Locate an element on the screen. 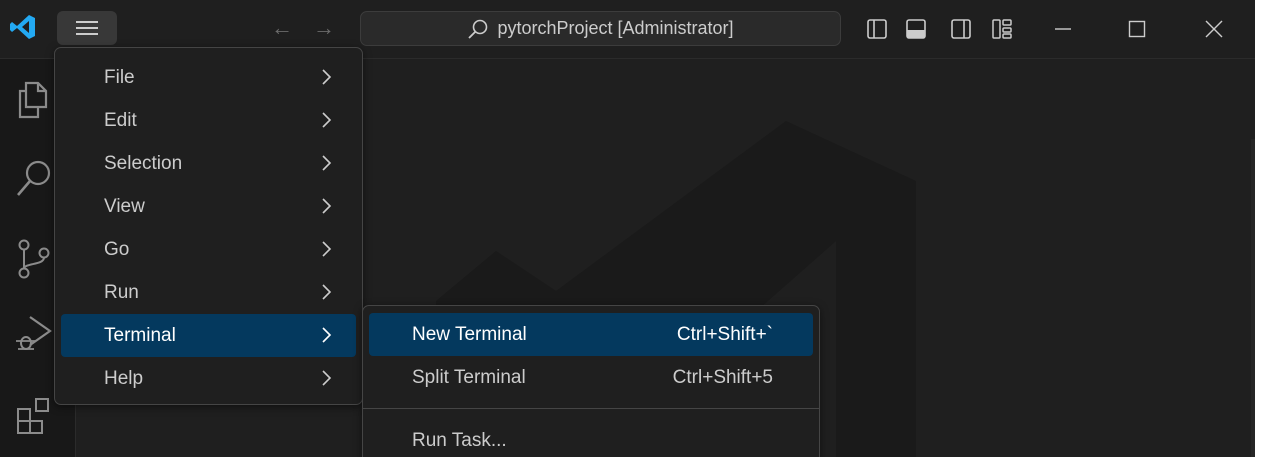 The height and width of the screenshot is (457, 1263). hamburger-menu-icon is located at coordinates (87, 28).